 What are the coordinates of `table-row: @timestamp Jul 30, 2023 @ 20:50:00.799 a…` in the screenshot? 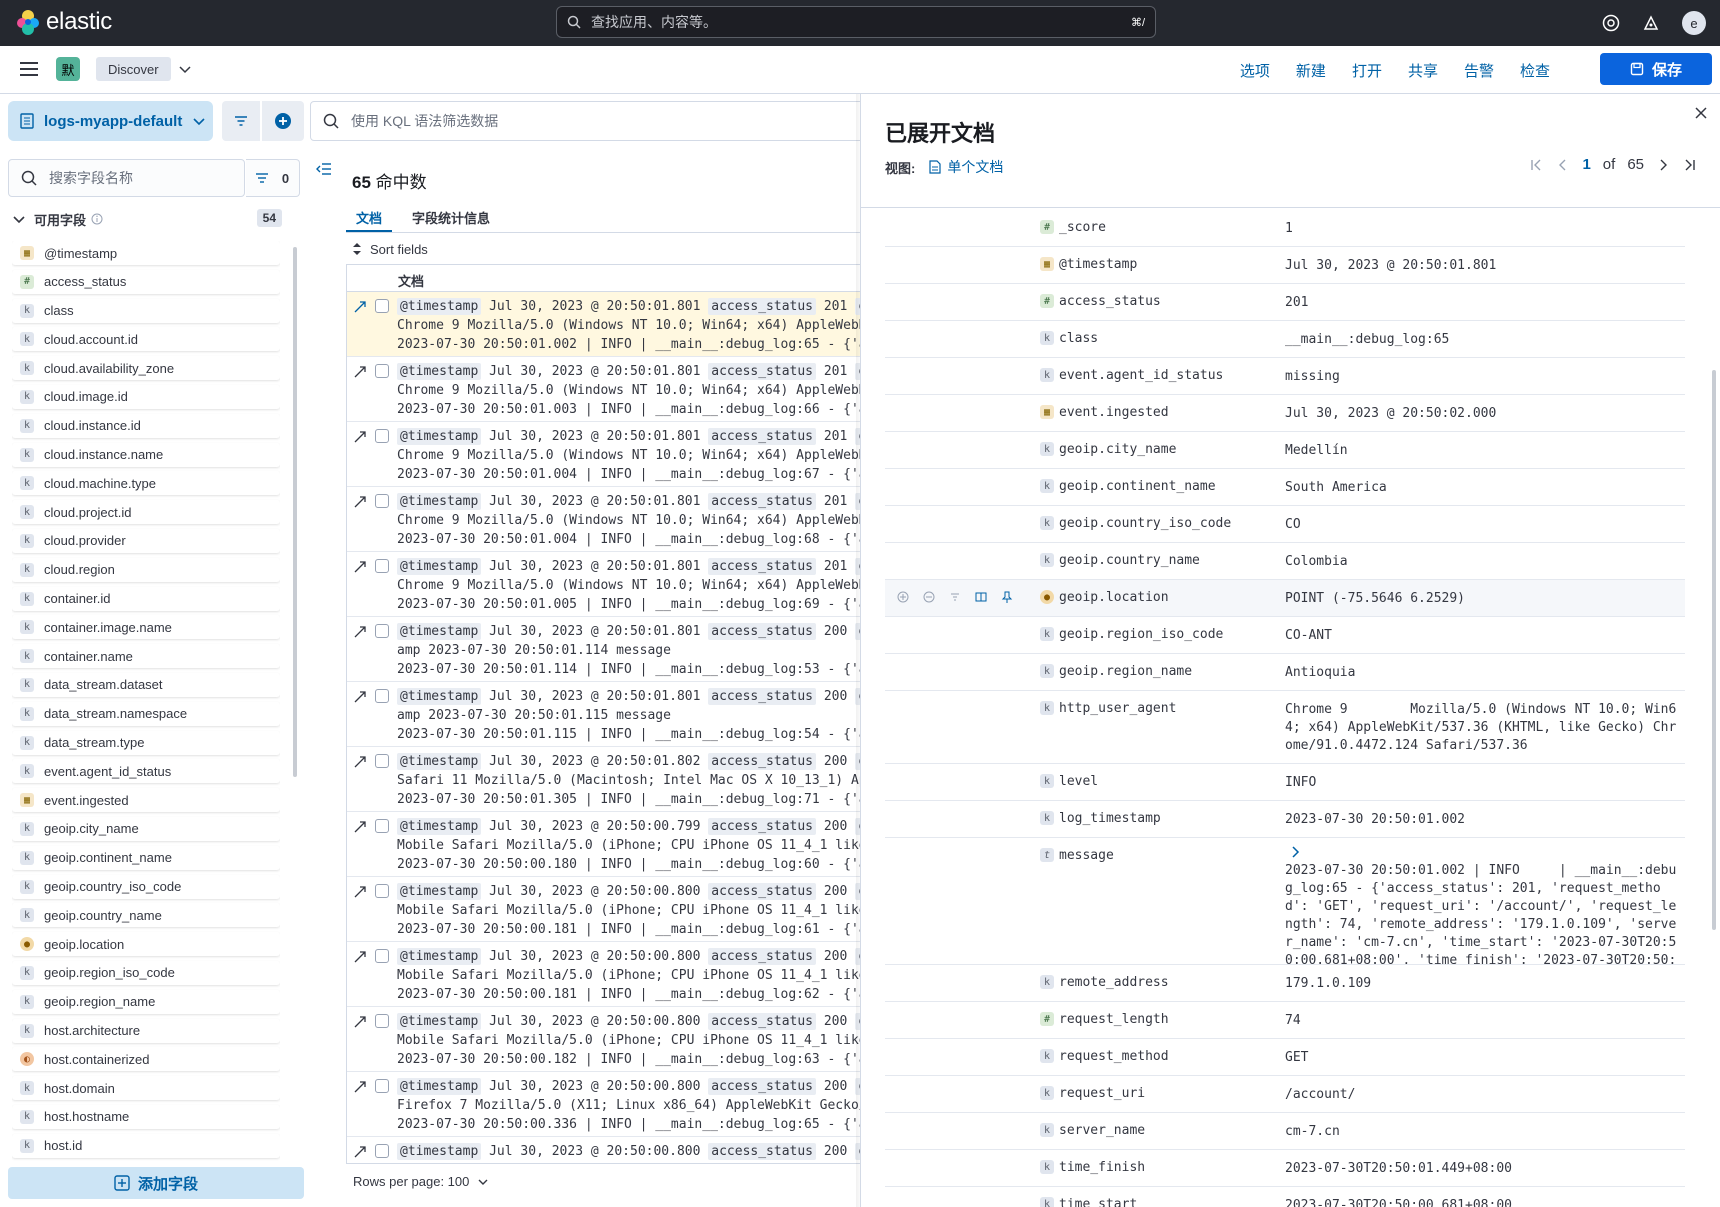 It's located at (604, 844).